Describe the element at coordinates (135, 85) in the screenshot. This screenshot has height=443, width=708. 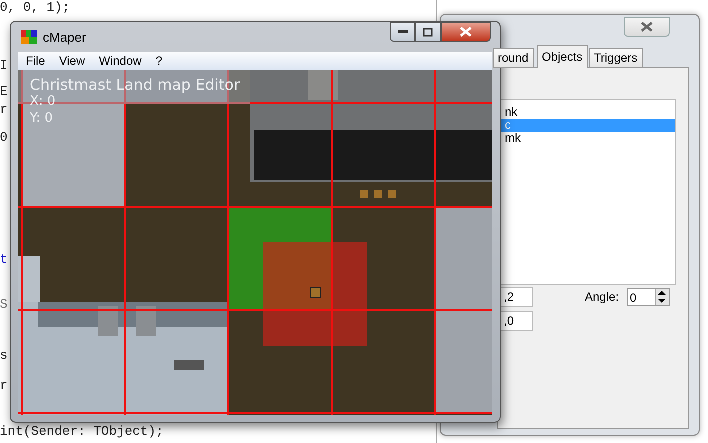
I see `map-title: Christmast Land map Editor` at that location.